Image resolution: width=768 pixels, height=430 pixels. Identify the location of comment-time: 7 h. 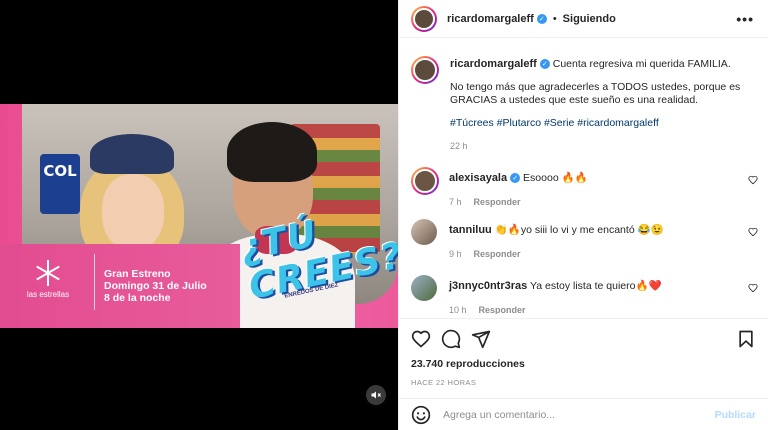
(455, 202).